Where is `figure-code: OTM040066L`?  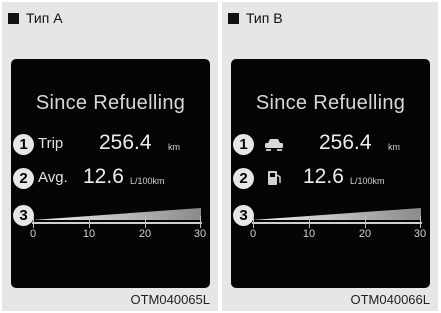
figure-code: OTM040066L is located at coordinates (390, 299).